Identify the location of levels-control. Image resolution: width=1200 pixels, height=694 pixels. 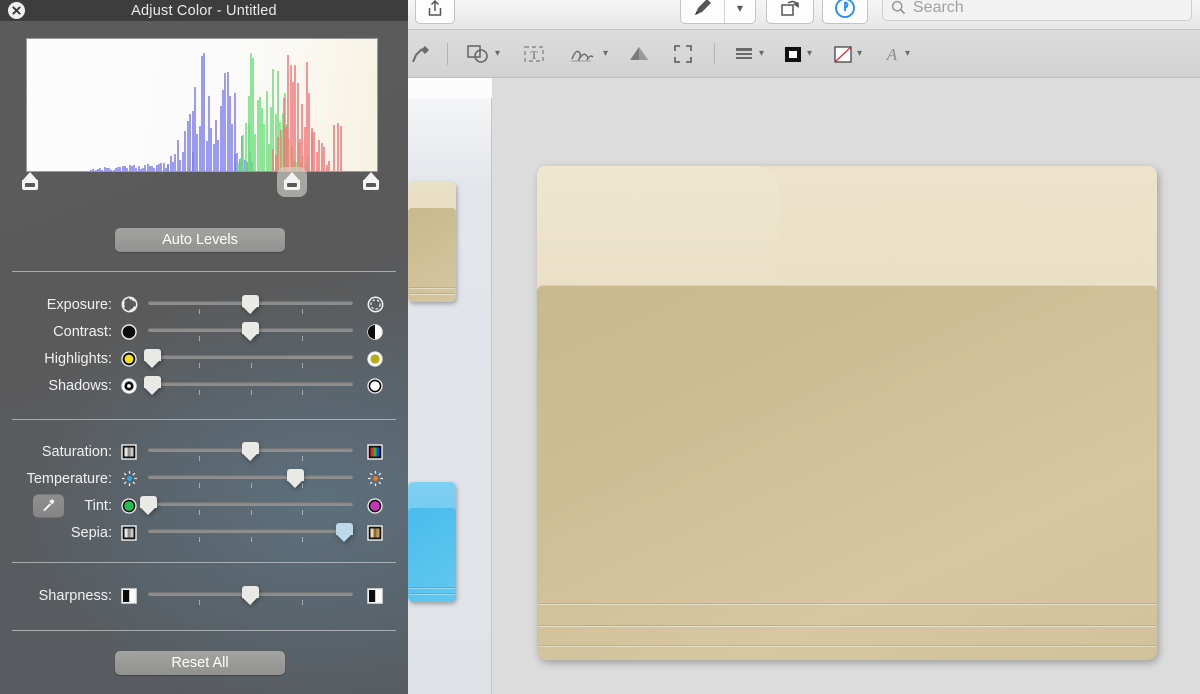
(201, 182).